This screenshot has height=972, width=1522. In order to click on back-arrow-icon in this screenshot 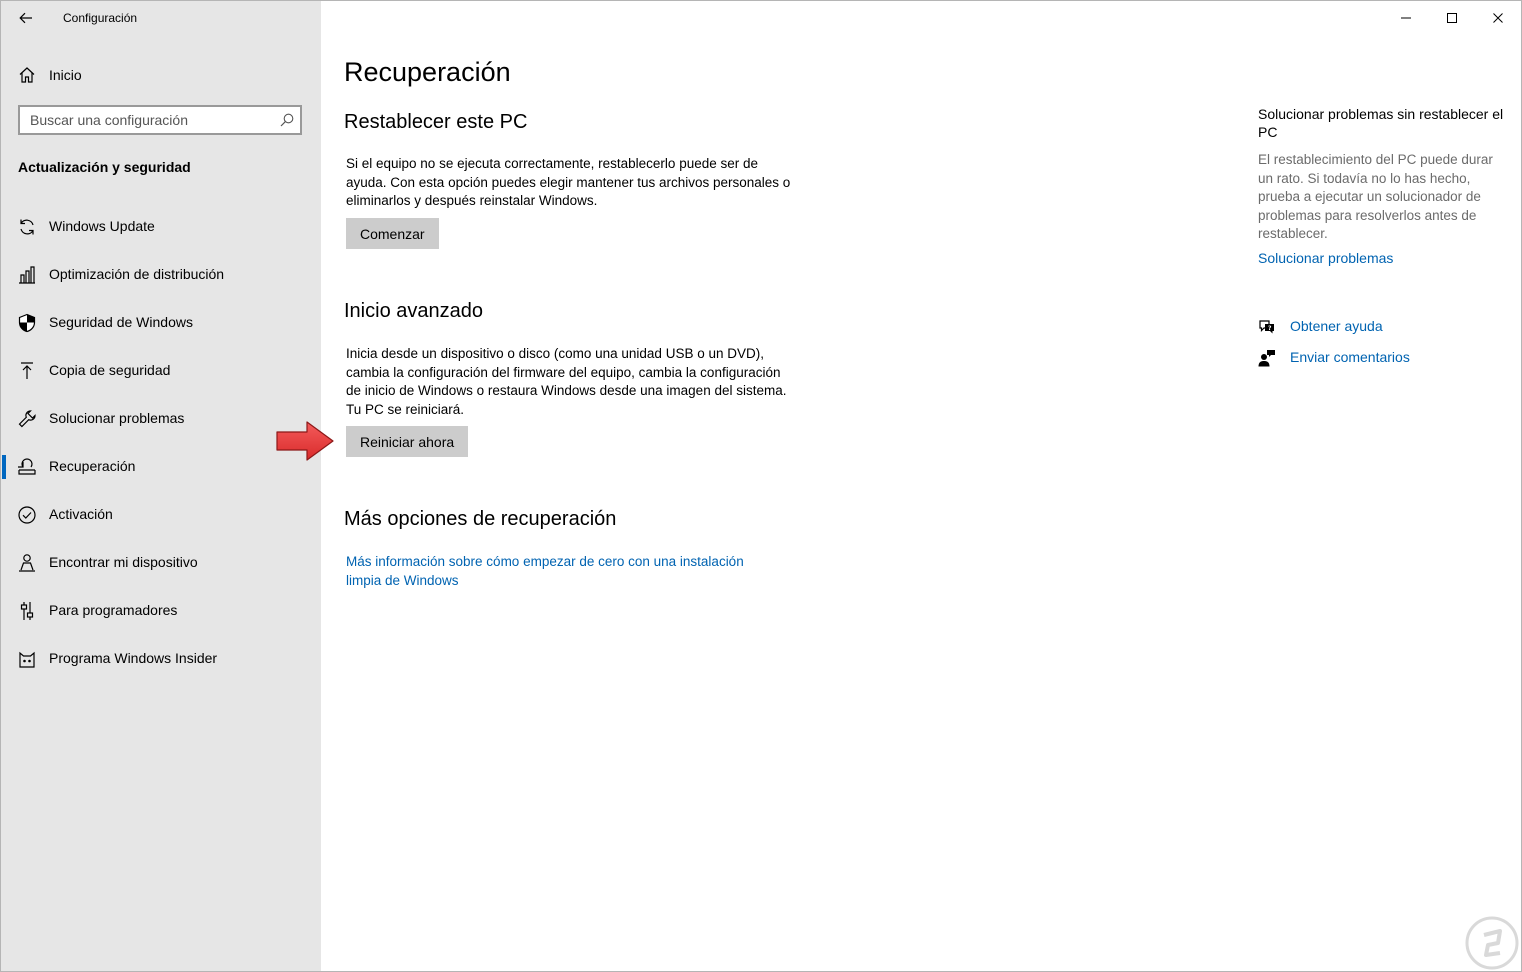, I will do `click(25, 18)`.